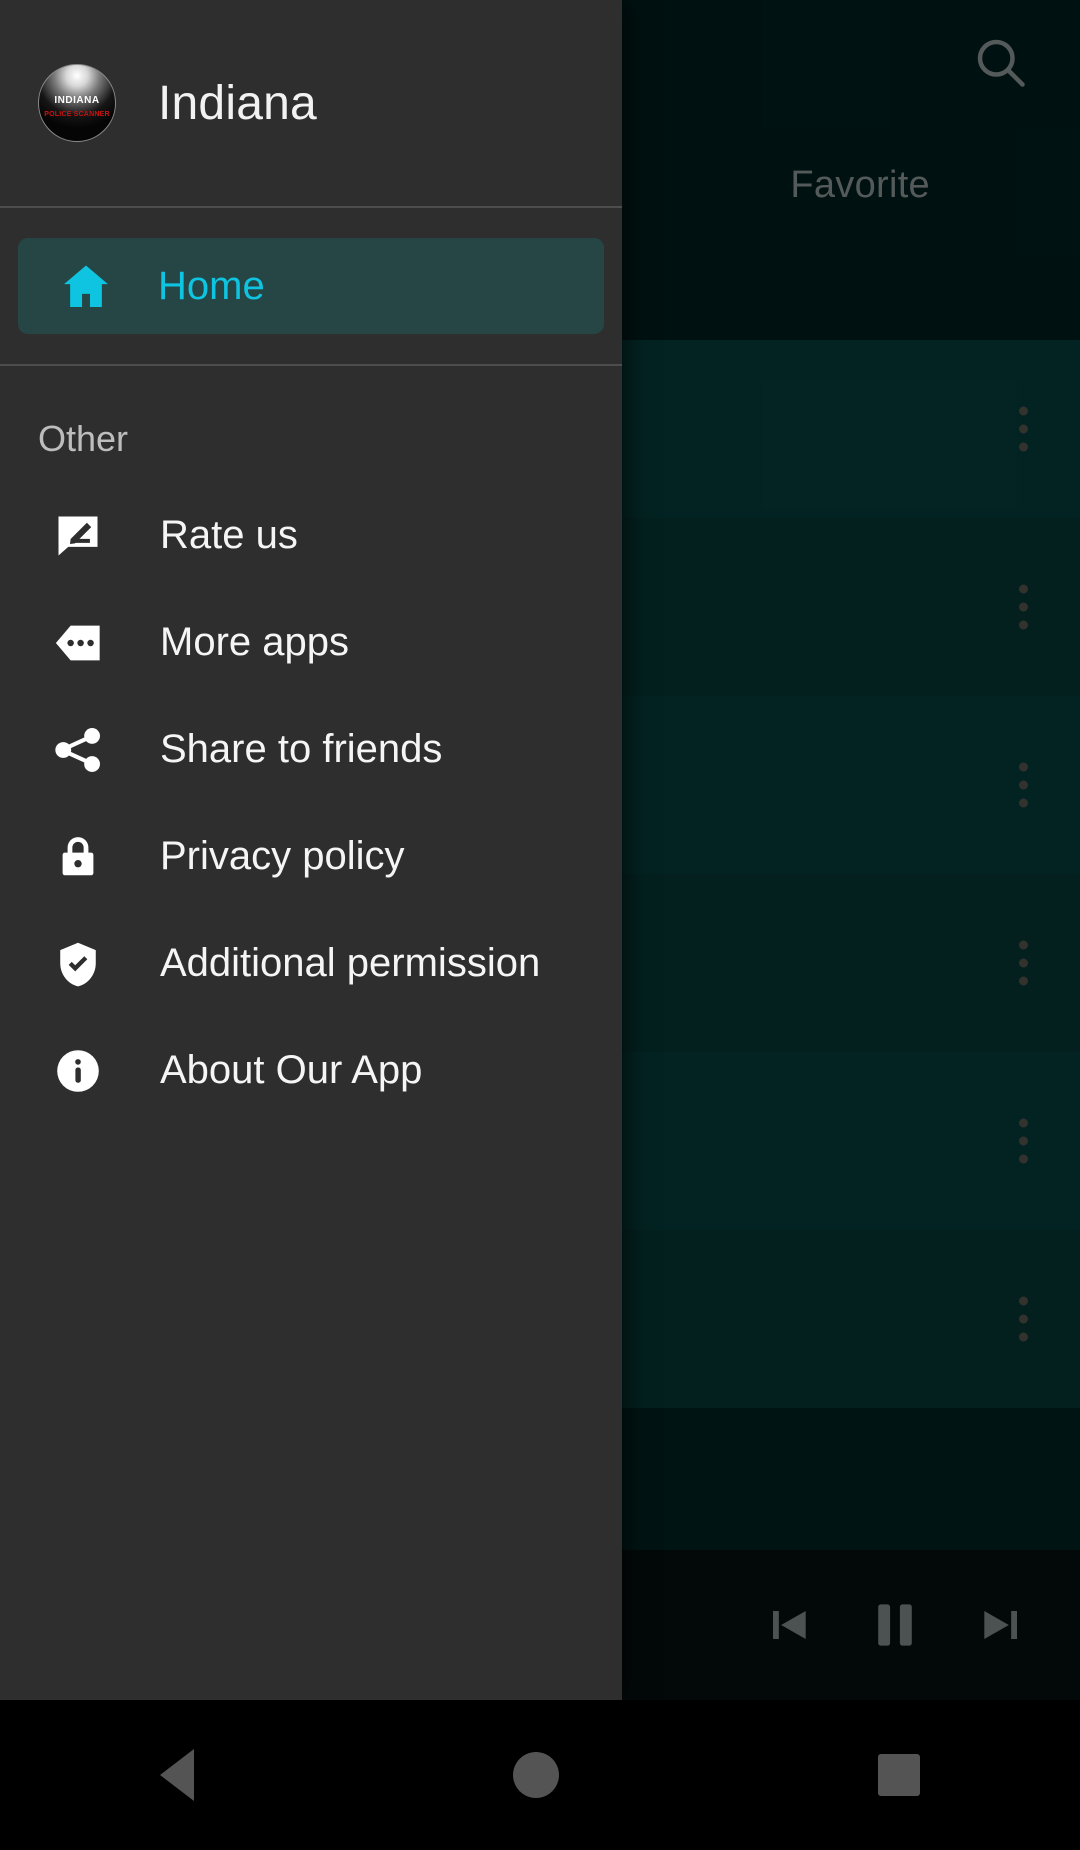  What do you see at coordinates (78, 750) in the screenshot?
I see `share-icon` at bounding box center [78, 750].